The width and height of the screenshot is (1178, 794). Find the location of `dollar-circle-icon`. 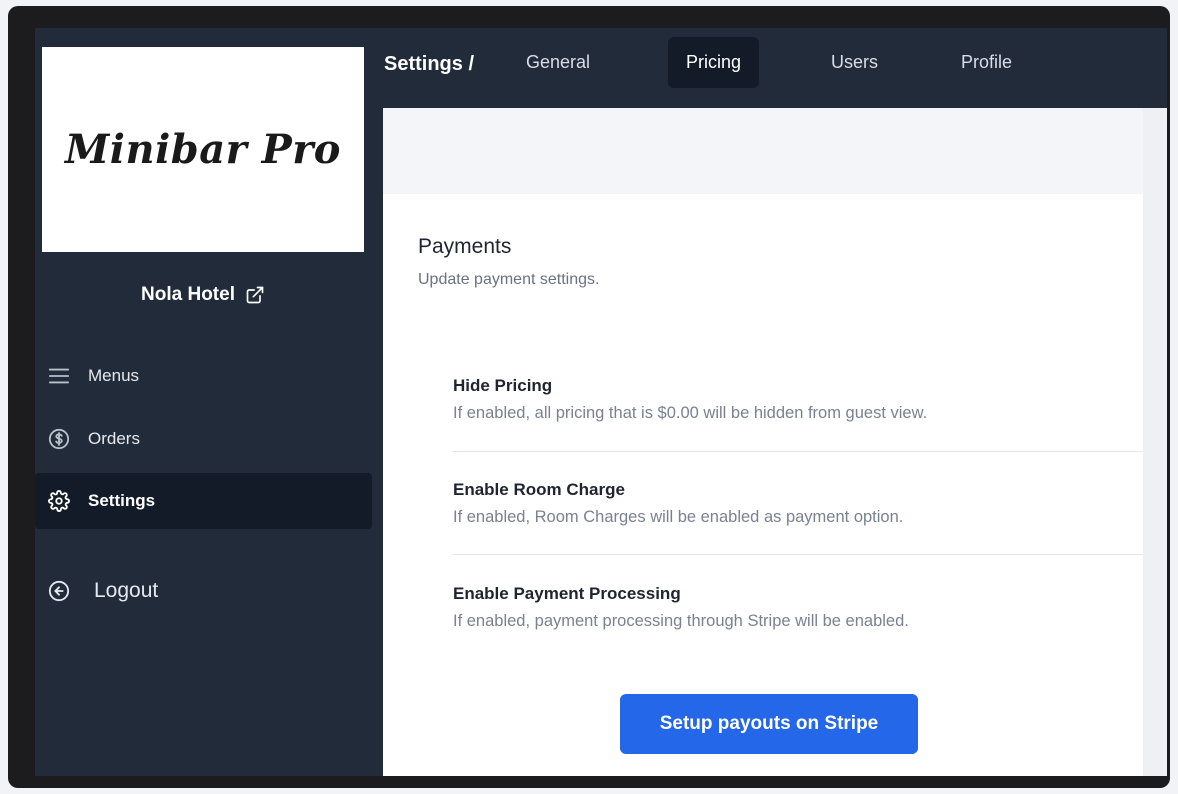

dollar-circle-icon is located at coordinates (59, 439).